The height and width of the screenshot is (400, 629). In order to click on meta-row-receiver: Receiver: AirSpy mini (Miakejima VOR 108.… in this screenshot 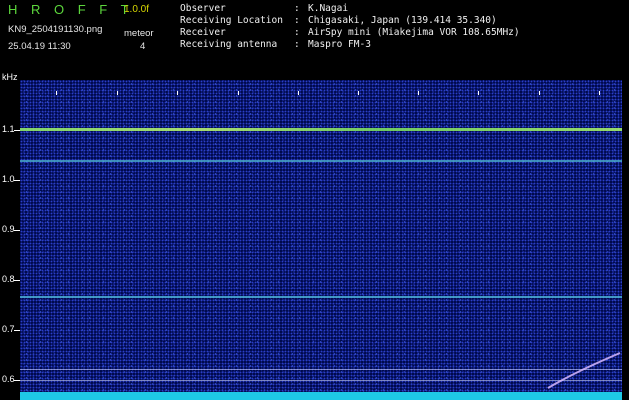, I will do `click(350, 32)`.